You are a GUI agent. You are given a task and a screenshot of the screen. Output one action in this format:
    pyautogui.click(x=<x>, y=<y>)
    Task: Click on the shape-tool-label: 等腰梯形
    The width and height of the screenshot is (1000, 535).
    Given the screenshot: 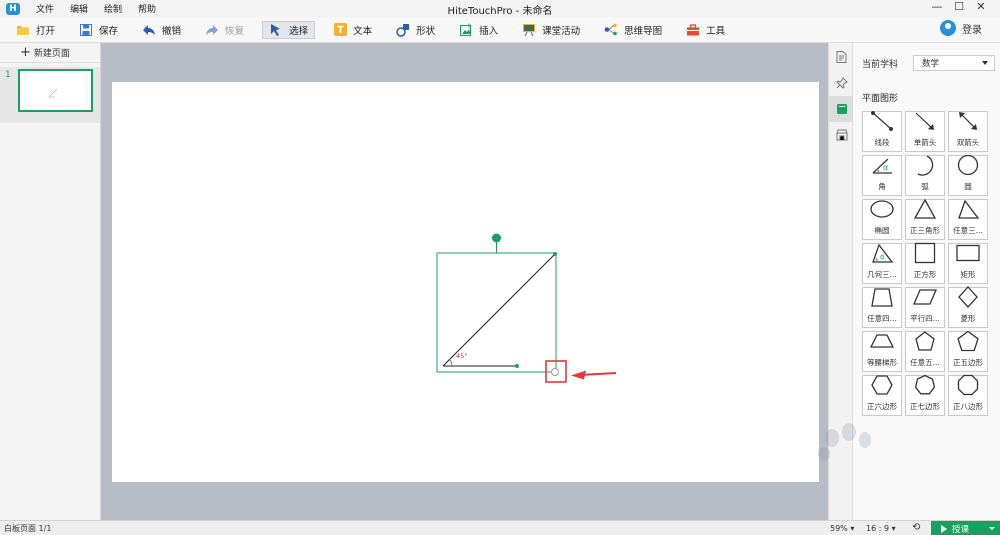 What is the action you would take?
    pyautogui.click(x=882, y=362)
    